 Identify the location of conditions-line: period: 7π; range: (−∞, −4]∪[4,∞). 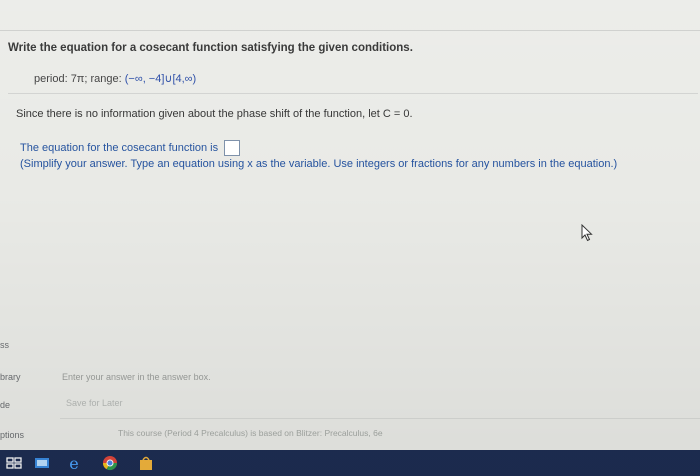
(115, 78).